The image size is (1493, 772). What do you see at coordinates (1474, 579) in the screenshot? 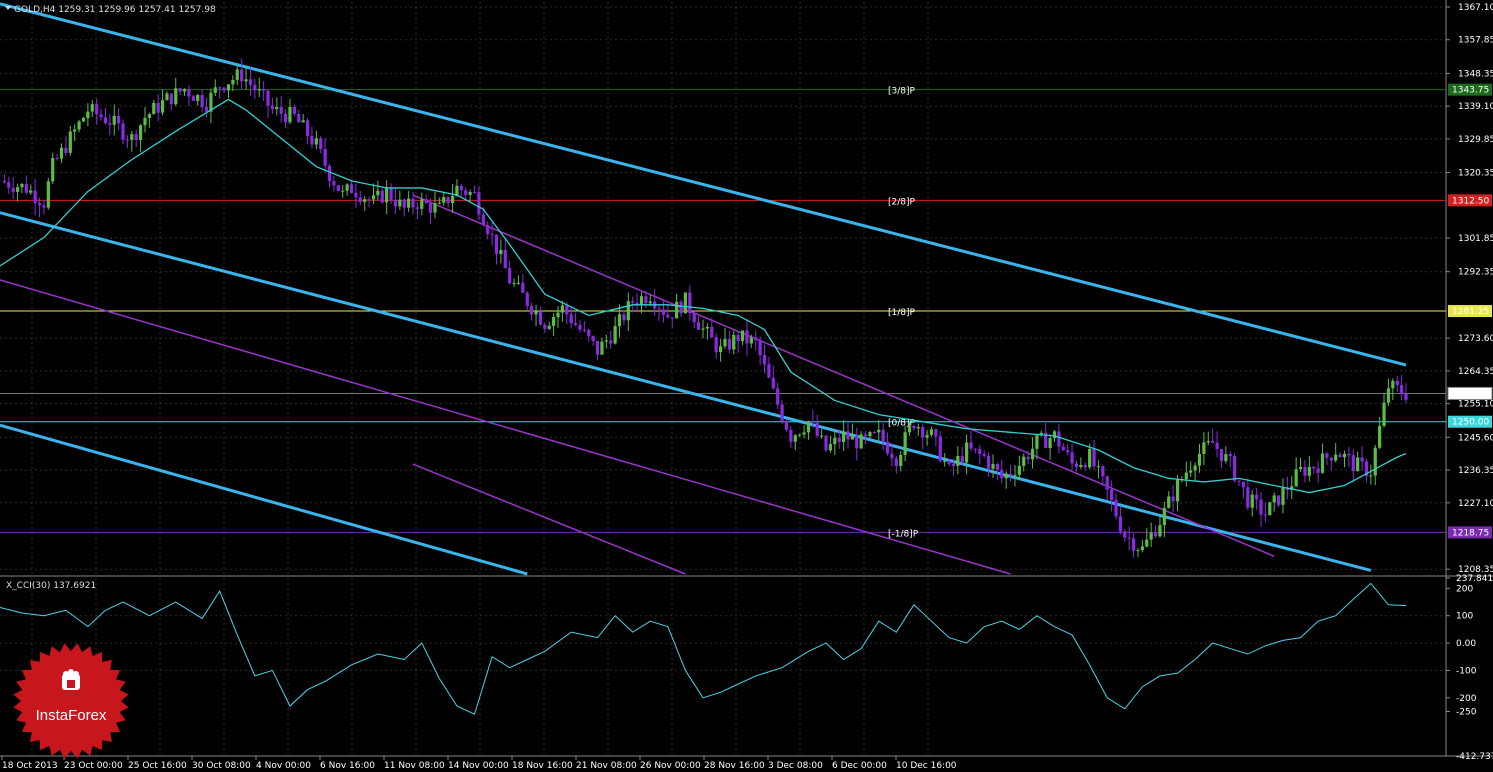
I see `cci-tick-label: 237.8411` at bounding box center [1474, 579].